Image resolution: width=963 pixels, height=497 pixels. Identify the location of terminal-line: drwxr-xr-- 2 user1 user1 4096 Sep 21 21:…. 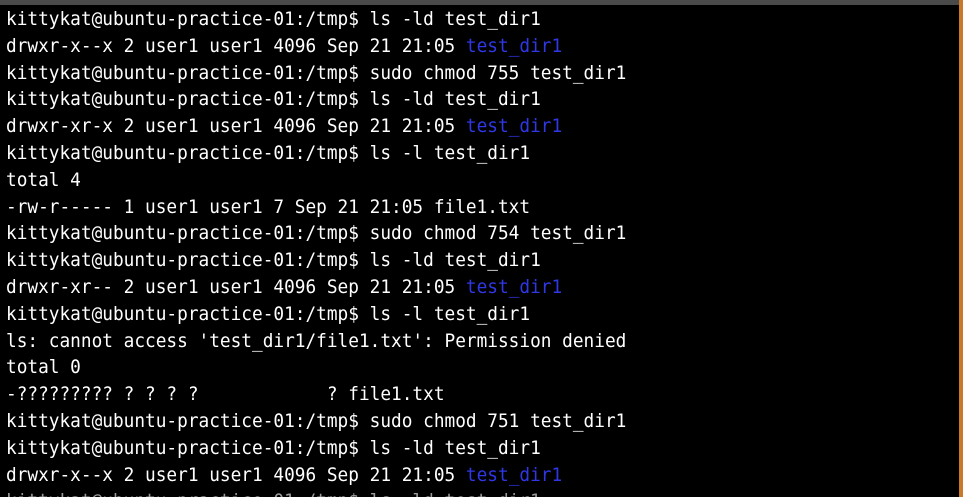
(284, 287).